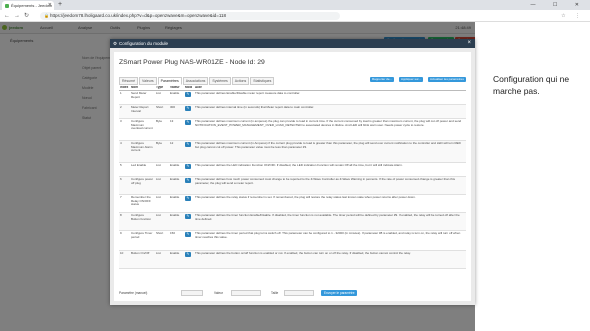  What do you see at coordinates (169, 81) in the screenshot?
I see `tab-parametres: Paramètres` at bounding box center [169, 81].